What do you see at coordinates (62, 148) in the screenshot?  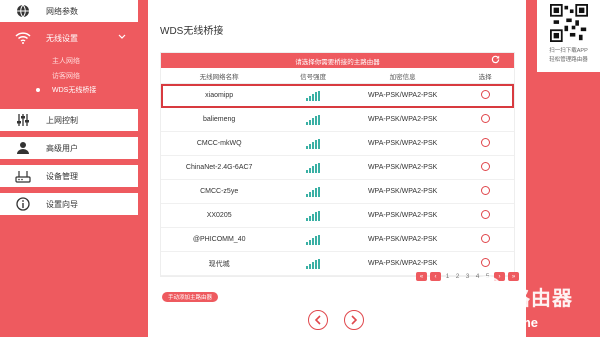 I see `sidebar-item-label: 高级用户` at bounding box center [62, 148].